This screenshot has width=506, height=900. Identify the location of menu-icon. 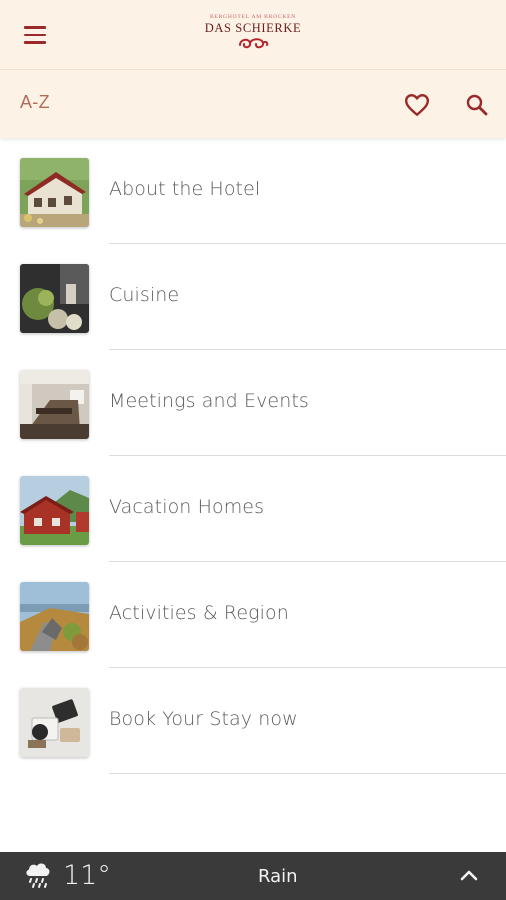
(35, 35).